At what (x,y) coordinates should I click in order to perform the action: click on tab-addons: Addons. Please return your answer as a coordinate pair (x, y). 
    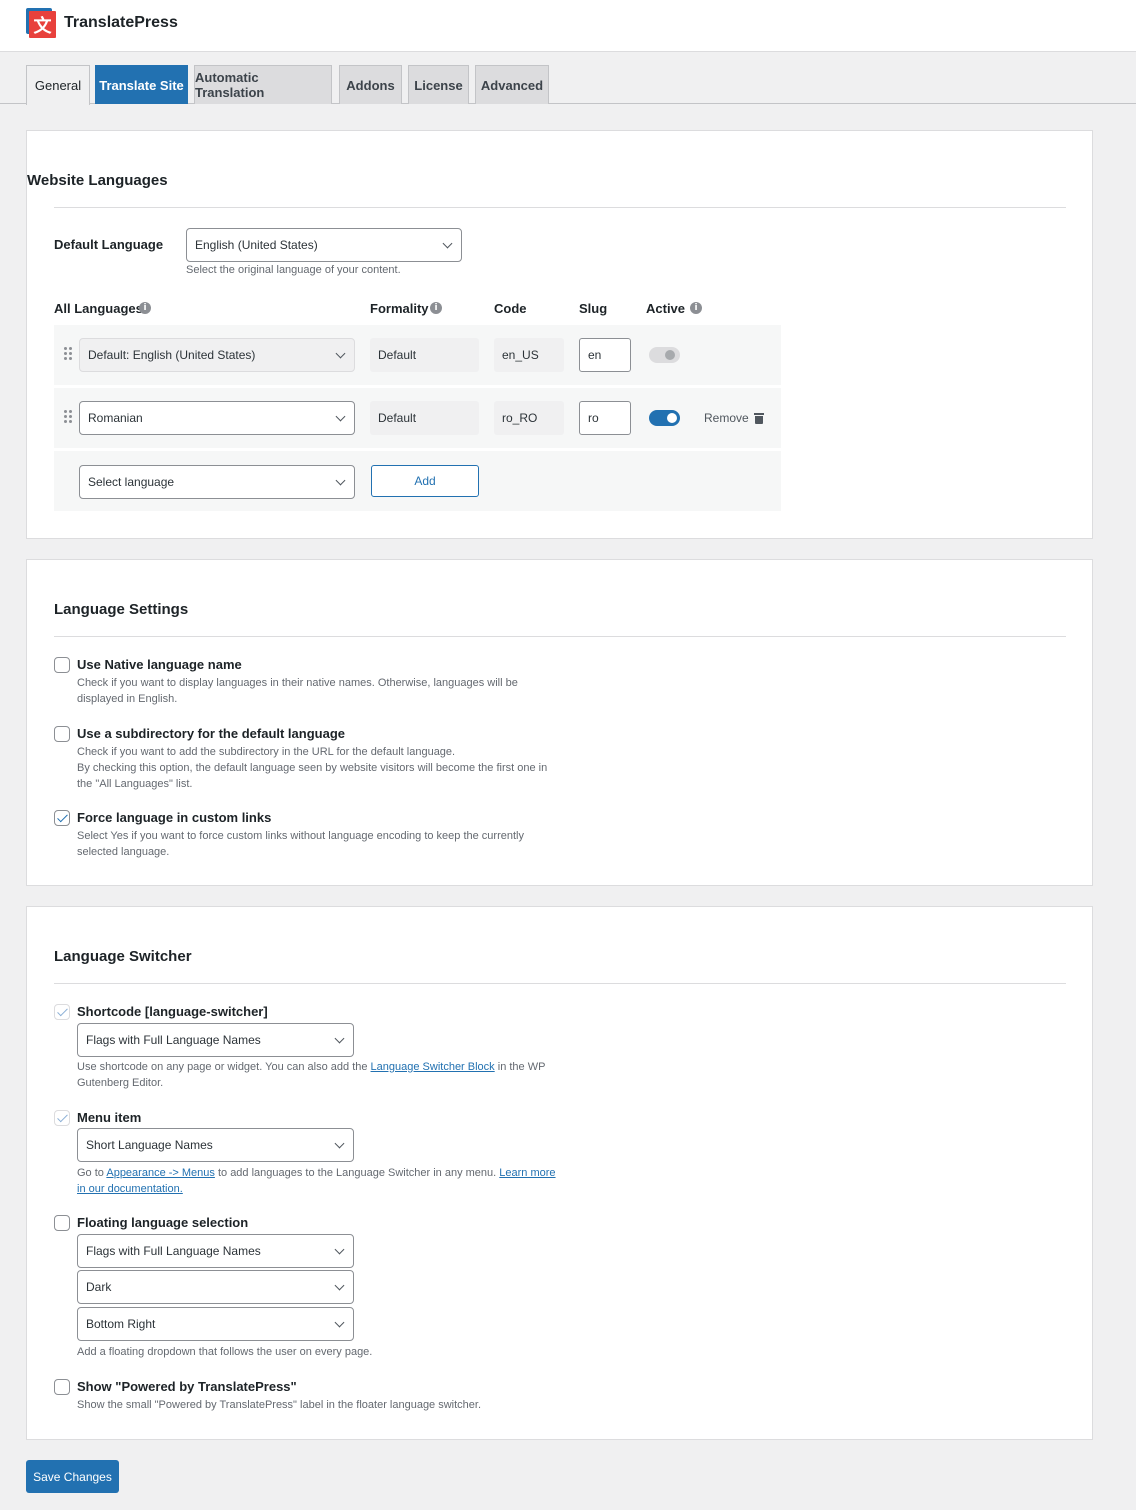
    Looking at the image, I should click on (370, 84).